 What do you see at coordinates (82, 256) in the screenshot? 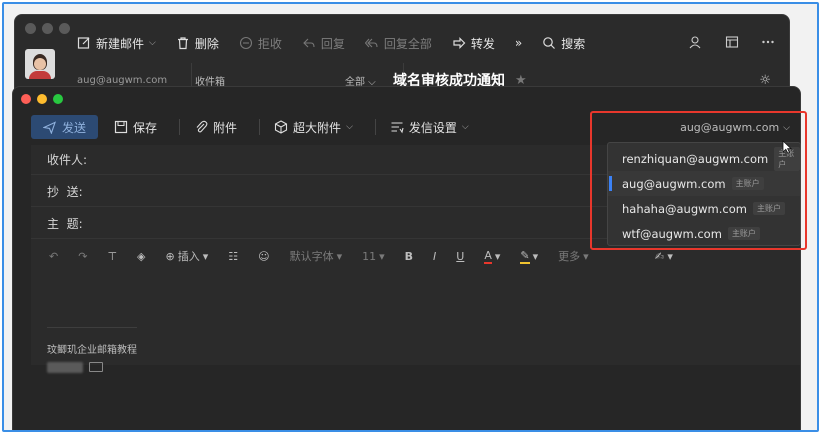
I see `redo-icon: ↷` at bounding box center [82, 256].